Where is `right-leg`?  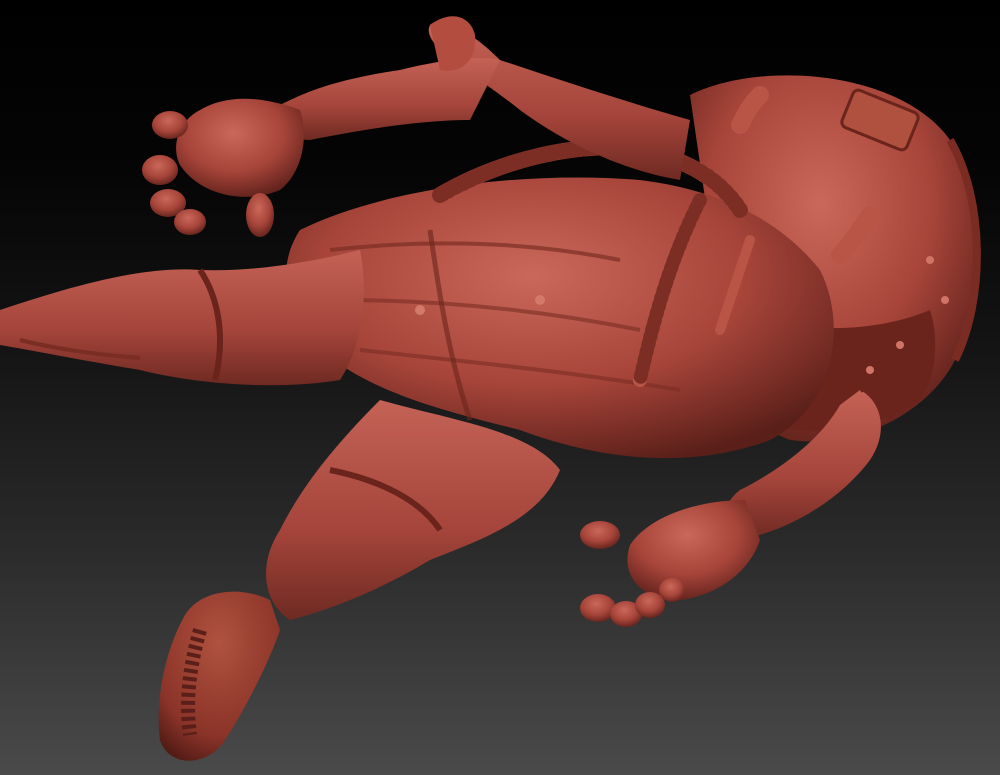 right-leg is located at coordinates (413, 510).